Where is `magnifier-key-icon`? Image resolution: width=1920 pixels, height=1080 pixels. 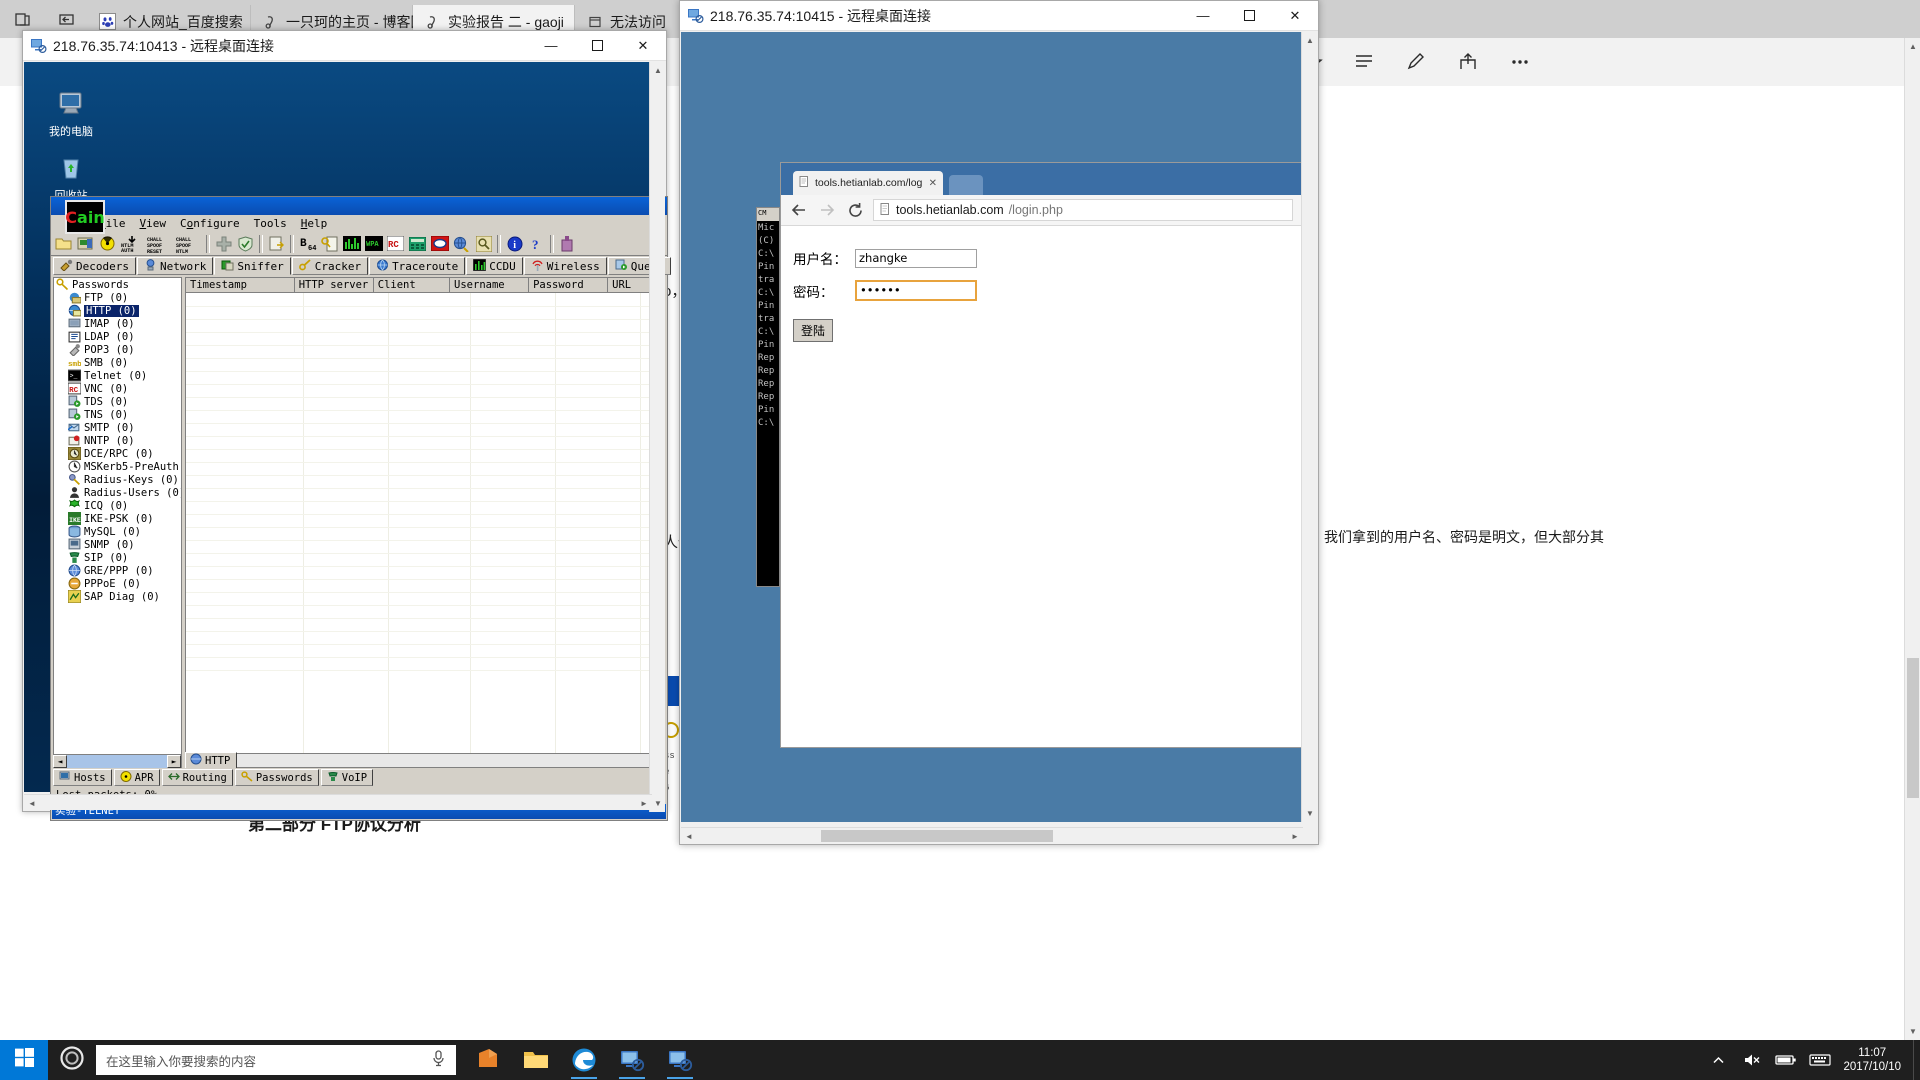 magnifier-key-icon is located at coordinates (483, 244).